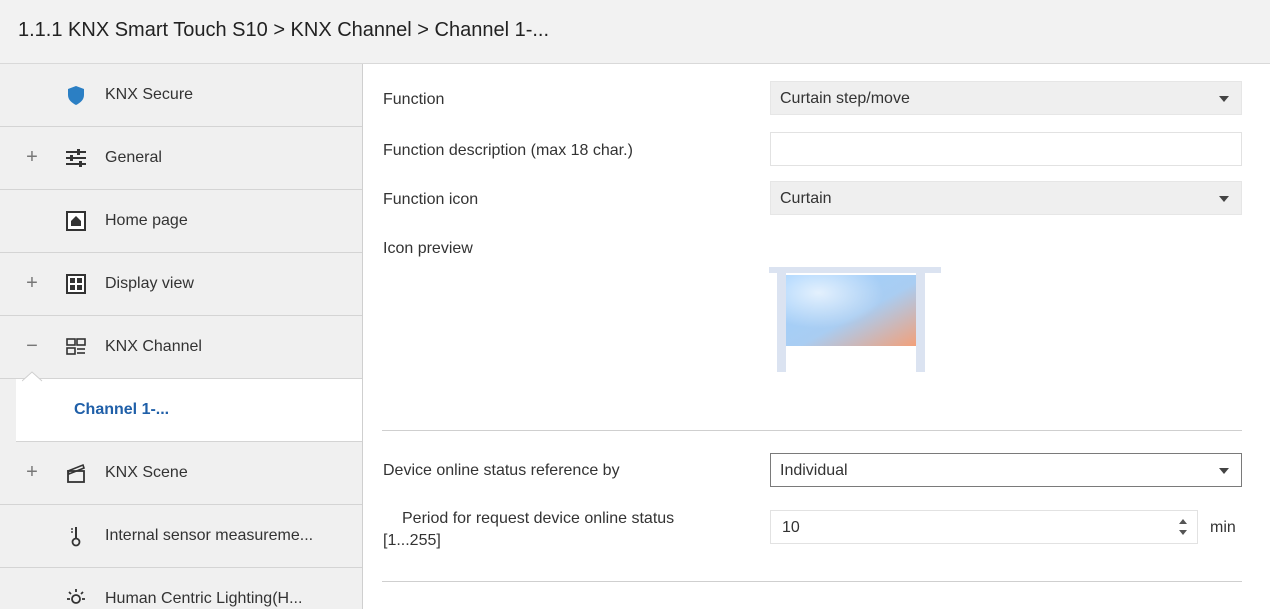 The height and width of the screenshot is (609, 1270). What do you see at coordinates (146, 220) in the screenshot?
I see `sidebar-item-label: Home page` at bounding box center [146, 220].